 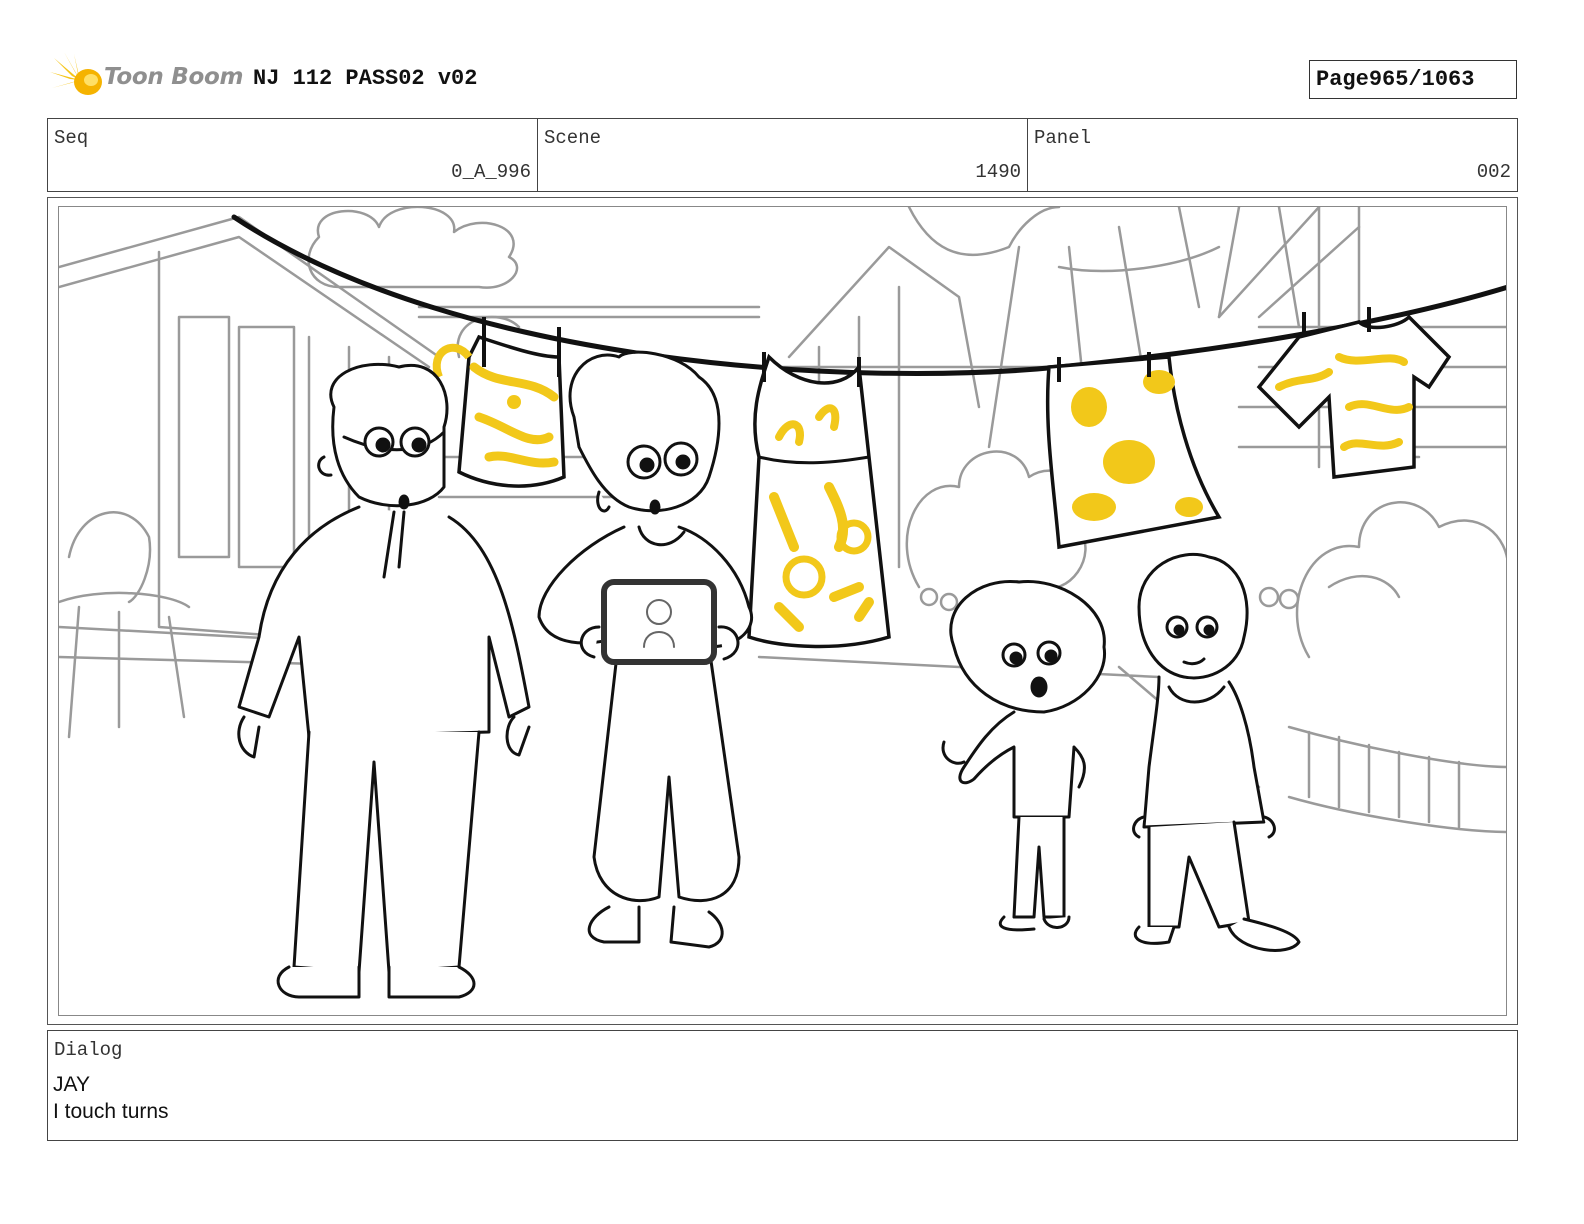 I want to click on info-strip: Seq 0_A_996 Scene 1490 Panel 002, so click(x=782, y=155).